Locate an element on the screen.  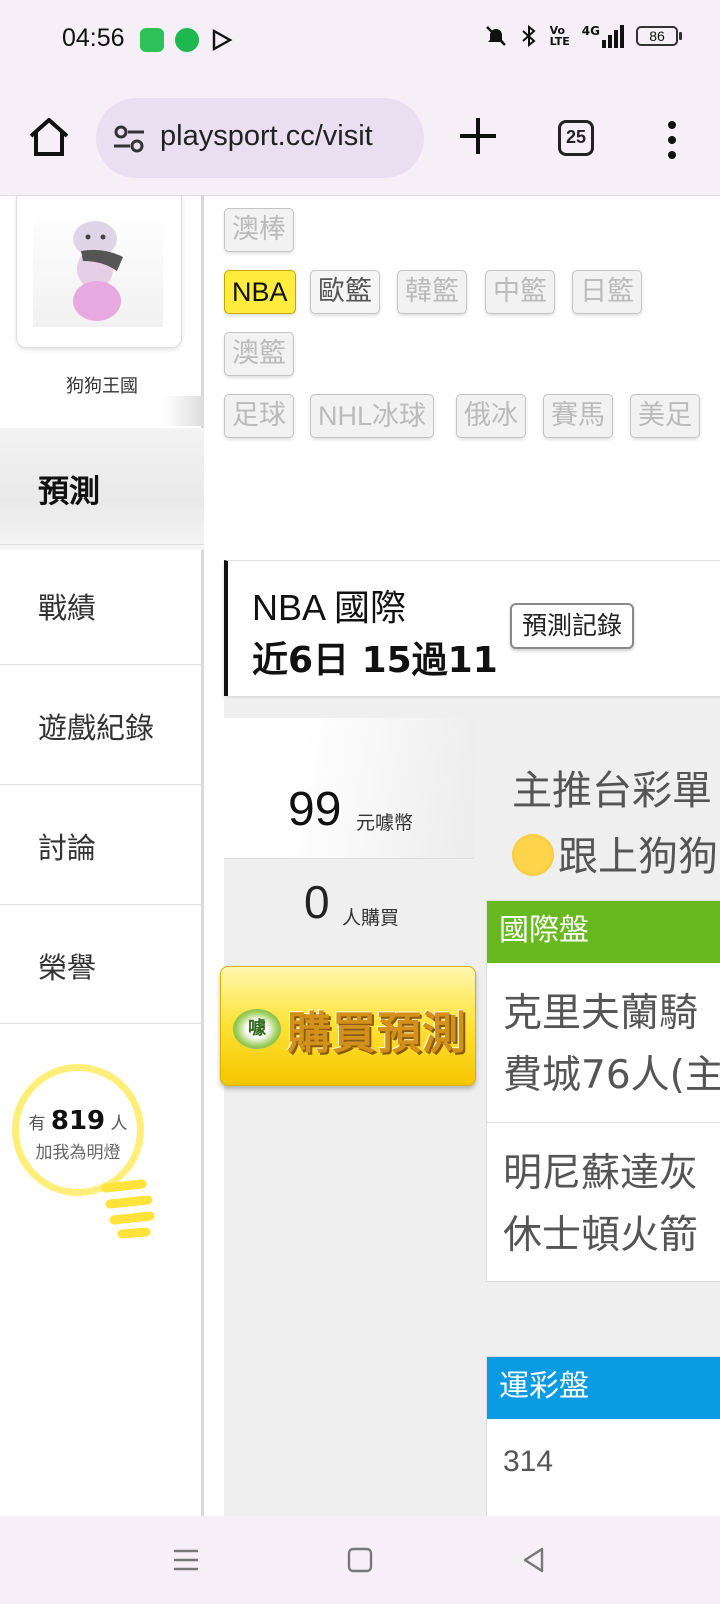
sidebar-item-record: 戰績 is located at coordinates (102, 604).